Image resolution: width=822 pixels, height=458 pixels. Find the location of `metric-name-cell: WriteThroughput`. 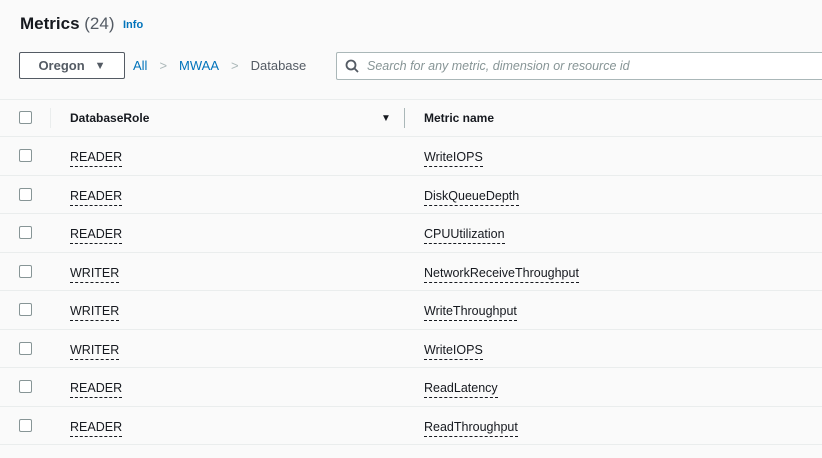

metric-name-cell: WriteThroughput is located at coordinates (470, 312).